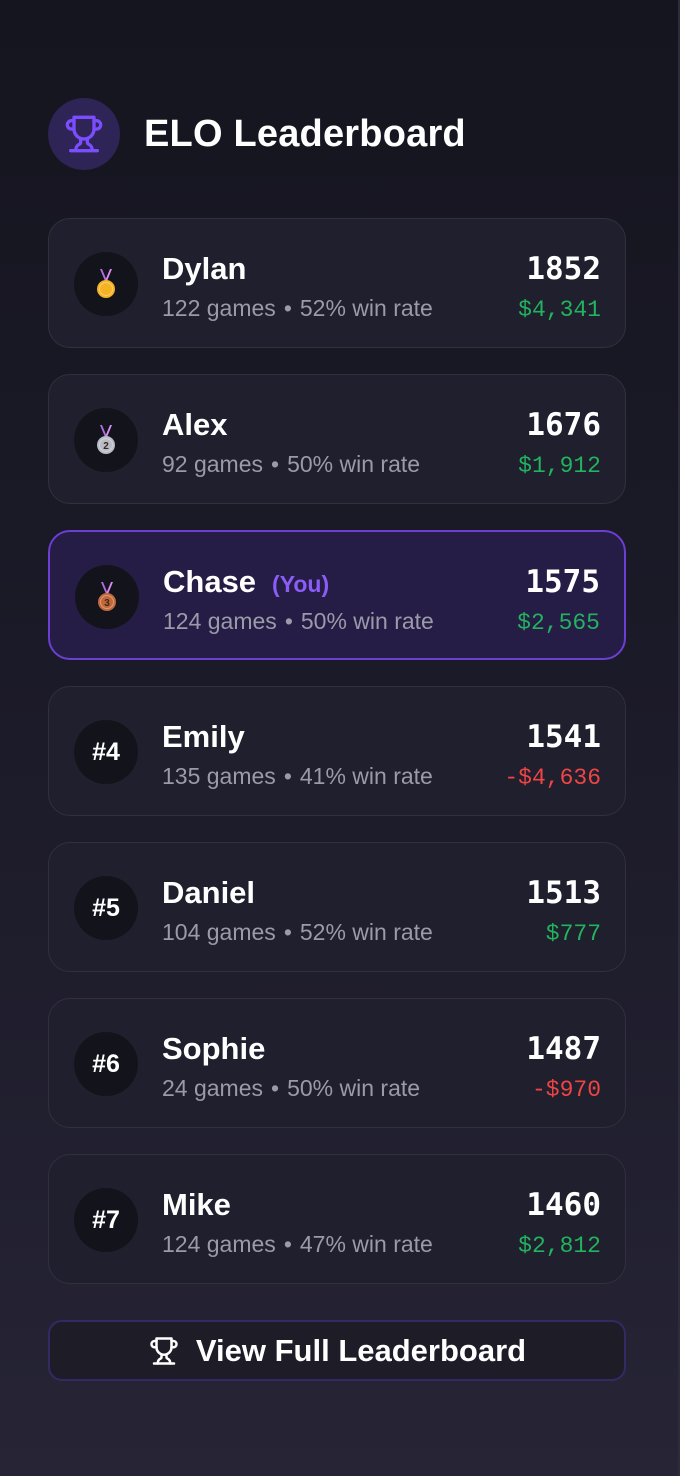 This screenshot has width=680, height=1476. I want to click on earnings: -$970, so click(566, 1090).